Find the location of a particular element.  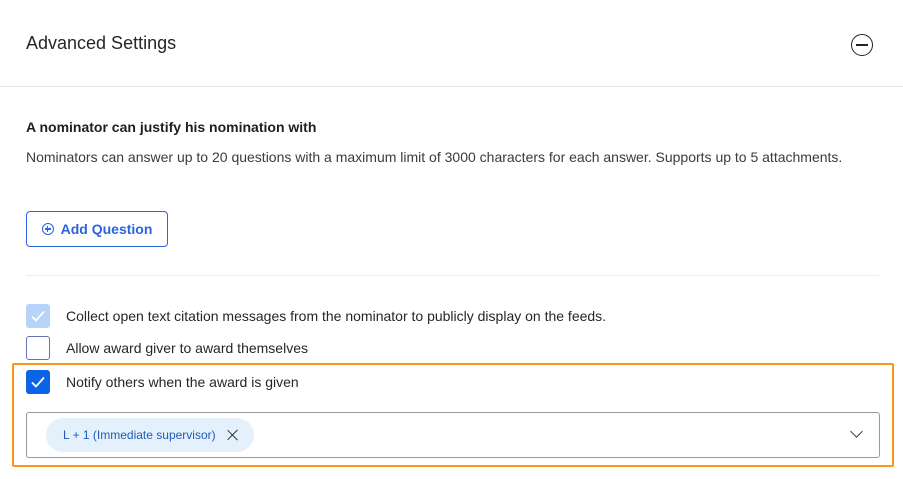

divider is located at coordinates (452, 275).